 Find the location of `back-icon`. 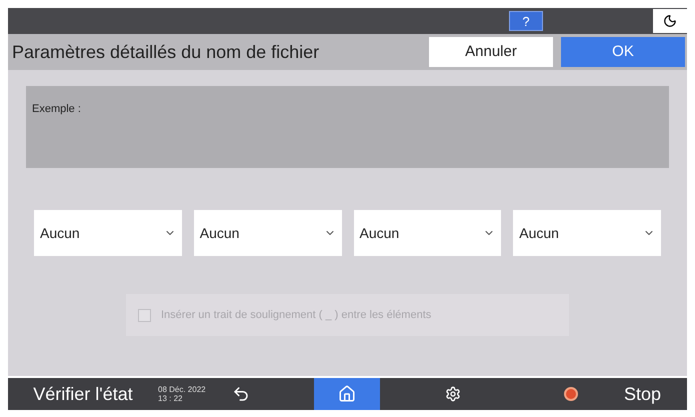

back-icon is located at coordinates (241, 394).